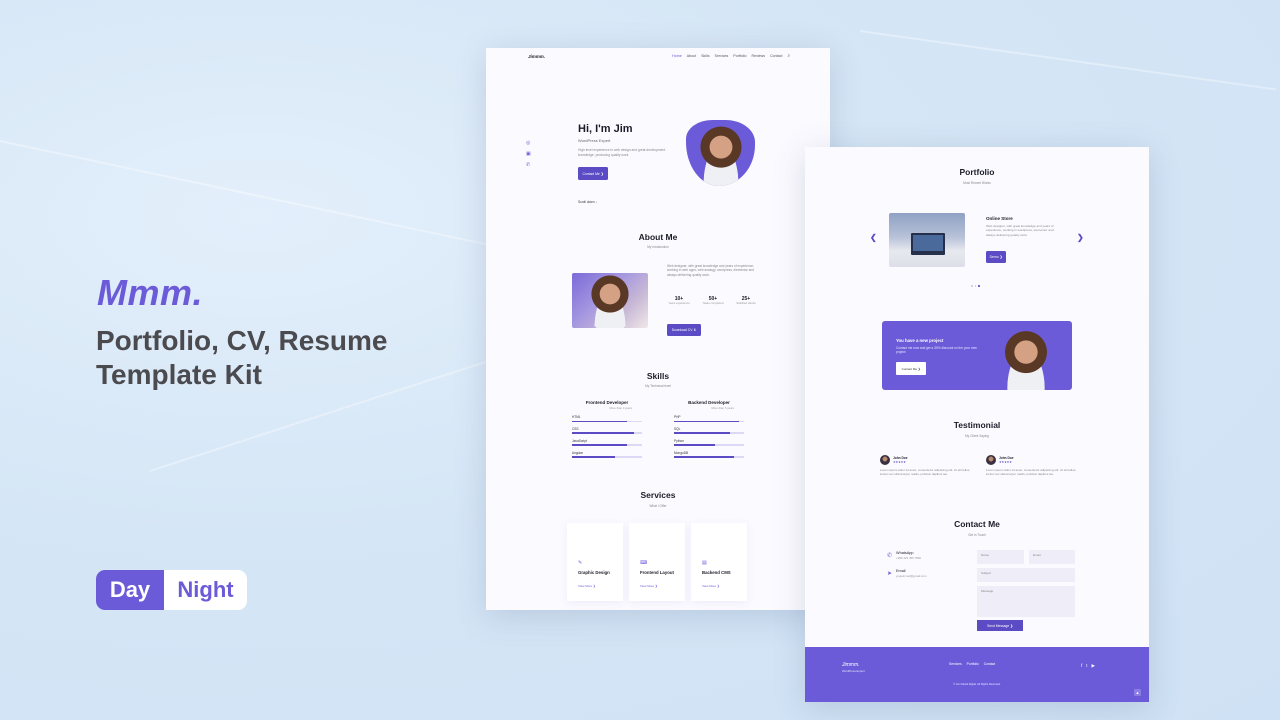 The height and width of the screenshot is (720, 1280). I want to click on footer-links: Services Portfolio Contact, so click(972, 664).